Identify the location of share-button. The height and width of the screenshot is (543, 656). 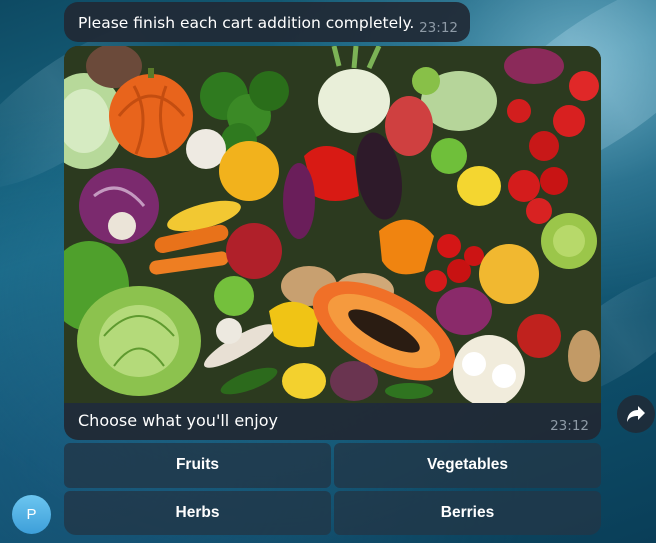
(636, 414).